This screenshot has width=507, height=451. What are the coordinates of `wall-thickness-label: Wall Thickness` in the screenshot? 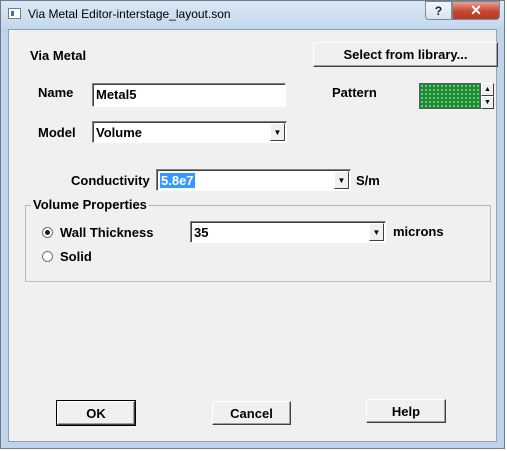 It's located at (106, 232).